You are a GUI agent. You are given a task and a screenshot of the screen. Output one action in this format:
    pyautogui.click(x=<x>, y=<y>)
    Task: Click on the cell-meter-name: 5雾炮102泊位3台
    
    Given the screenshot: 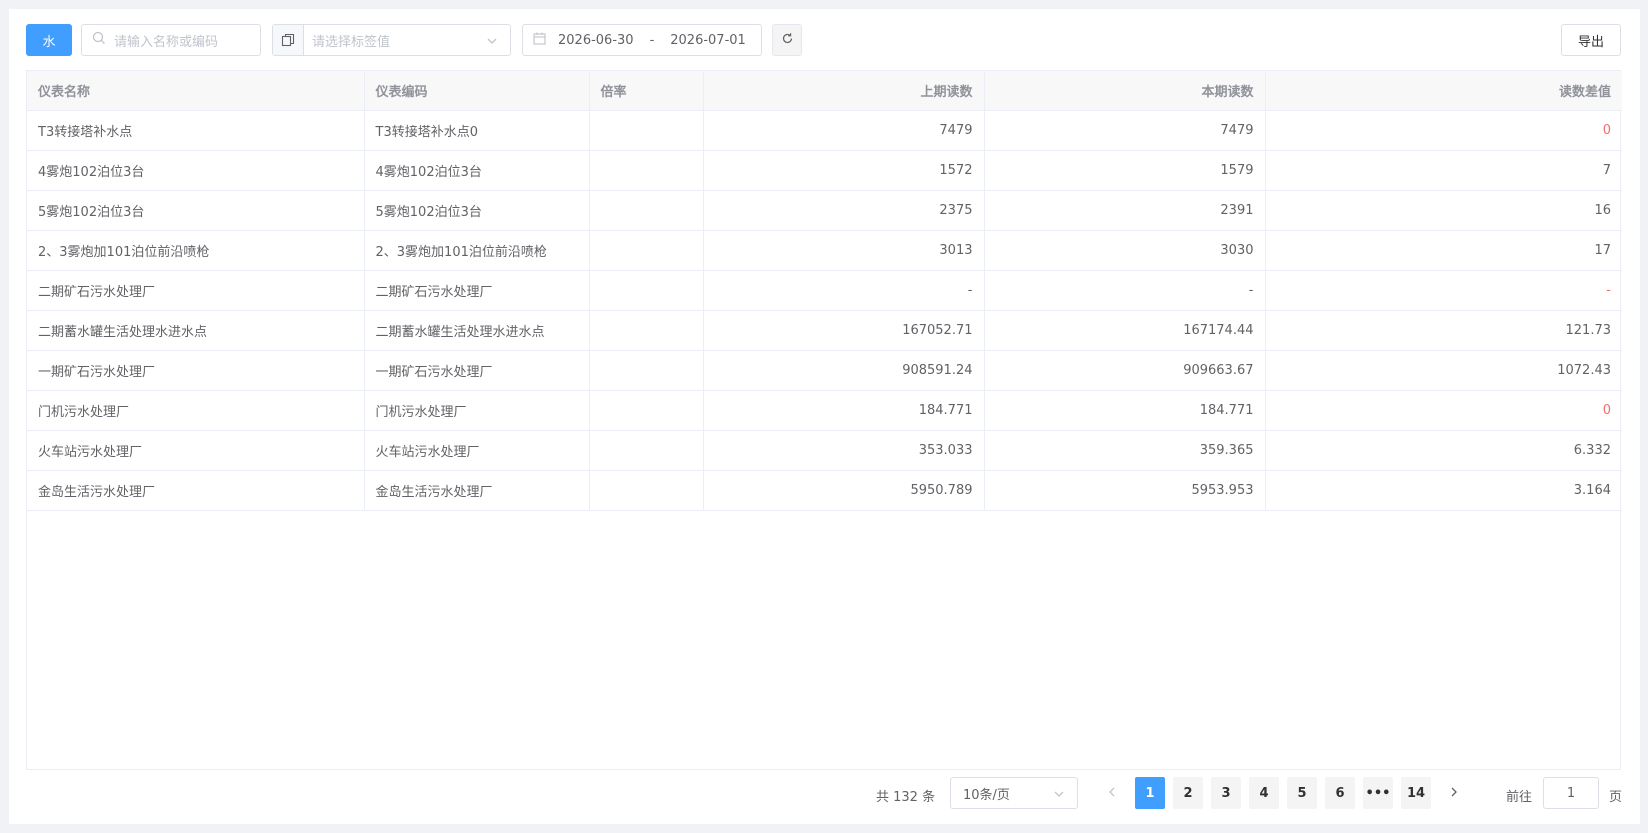 What is the action you would take?
    pyautogui.click(x=196, y=210)
    